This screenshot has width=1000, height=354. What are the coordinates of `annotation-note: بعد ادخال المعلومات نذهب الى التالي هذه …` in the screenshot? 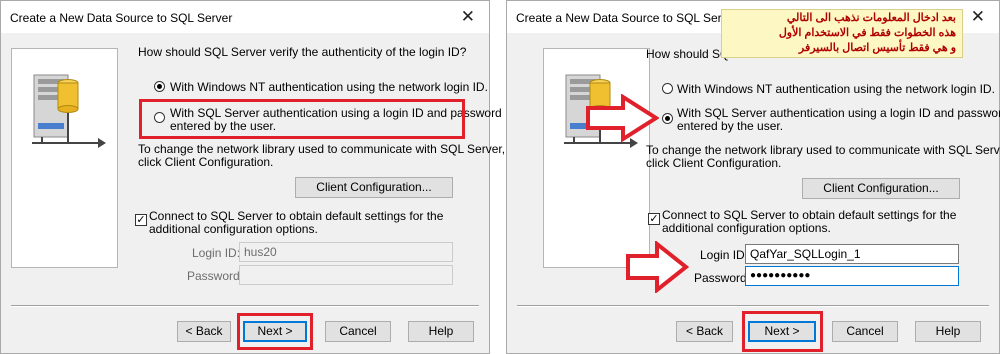 It's located at (842, 33).